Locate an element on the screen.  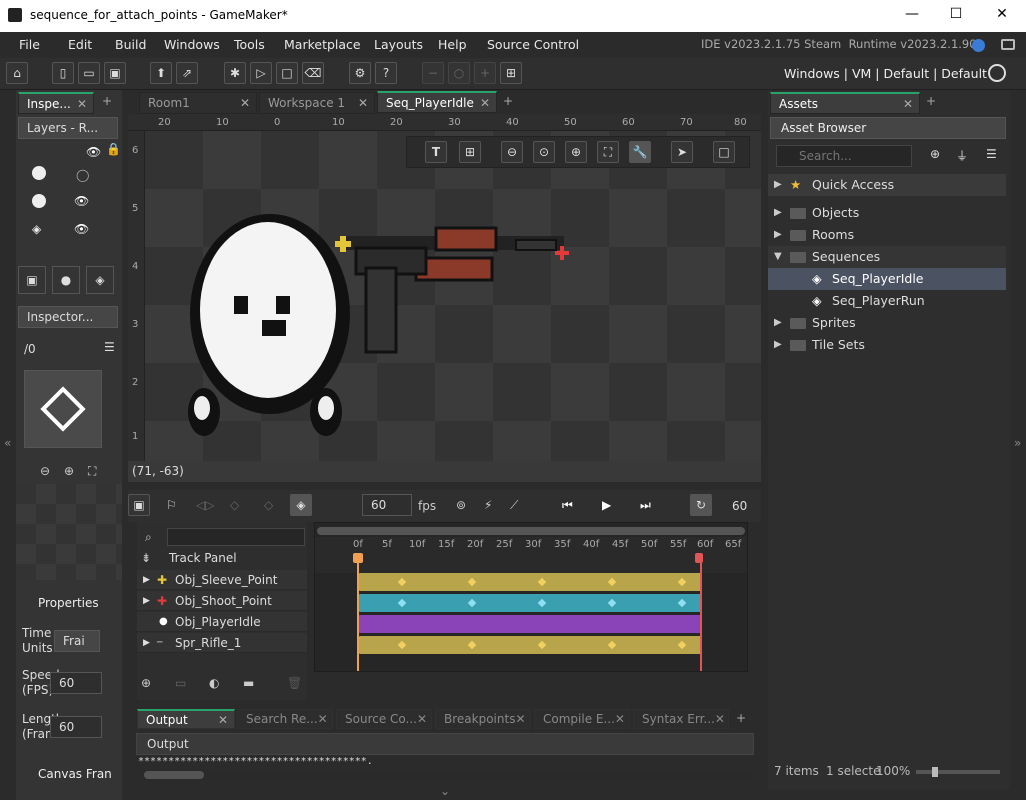
zoom-out-icon: − is located at coordinates (433, 73).